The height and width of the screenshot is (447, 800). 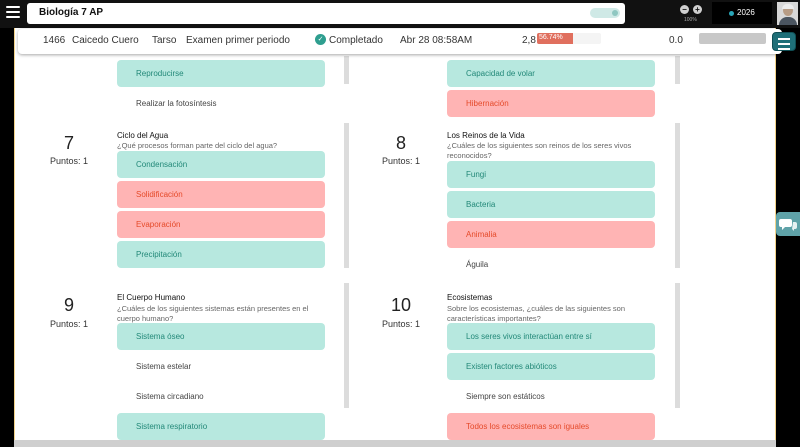 I want to click on option-card: Sistema circadiano, so click(x=221, y=396).